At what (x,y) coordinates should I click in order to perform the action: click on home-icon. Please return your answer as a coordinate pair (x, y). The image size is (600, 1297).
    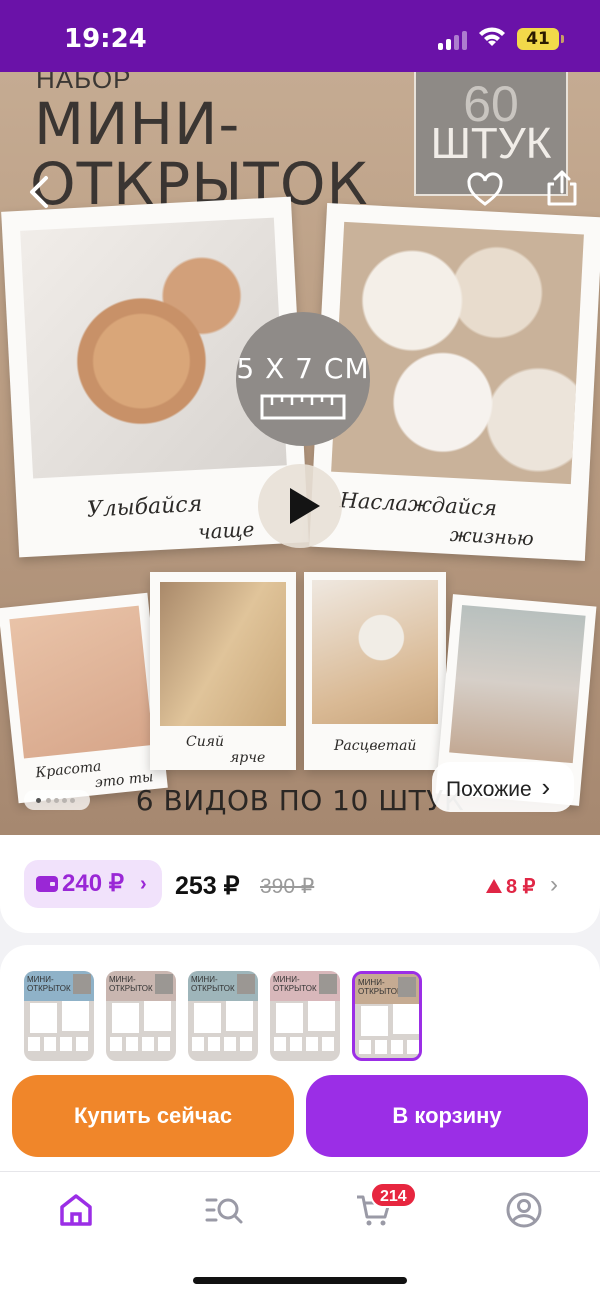
    Looking at the image, I should click on (76, 1210).